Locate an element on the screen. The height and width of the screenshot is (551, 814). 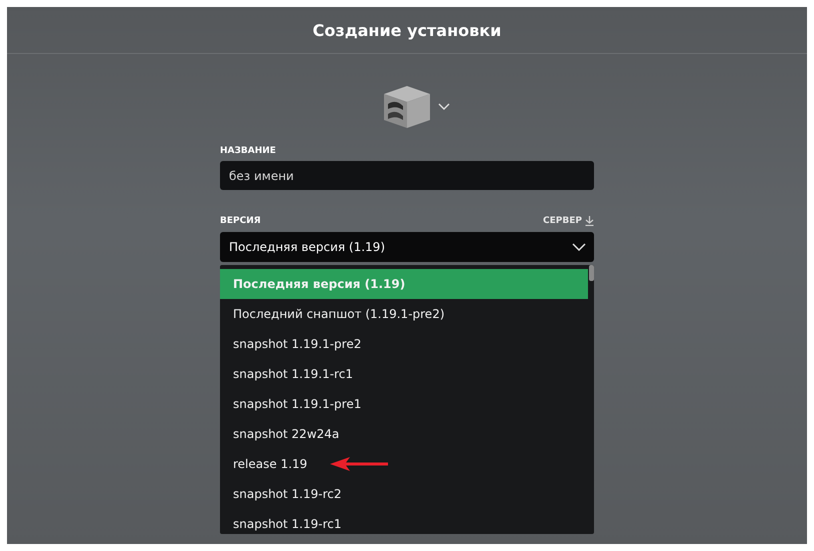
version-option: snapshot 1.19.1-rc1 is located at coordinates (404, 374).